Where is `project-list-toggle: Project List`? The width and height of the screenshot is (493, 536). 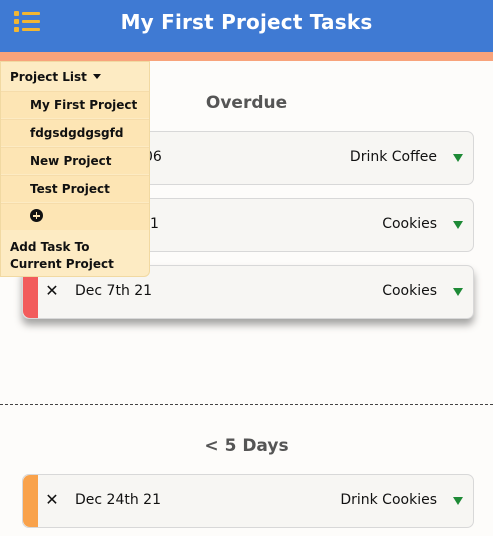 project-list-toggle: Project List is located at coordinates (55, 77).